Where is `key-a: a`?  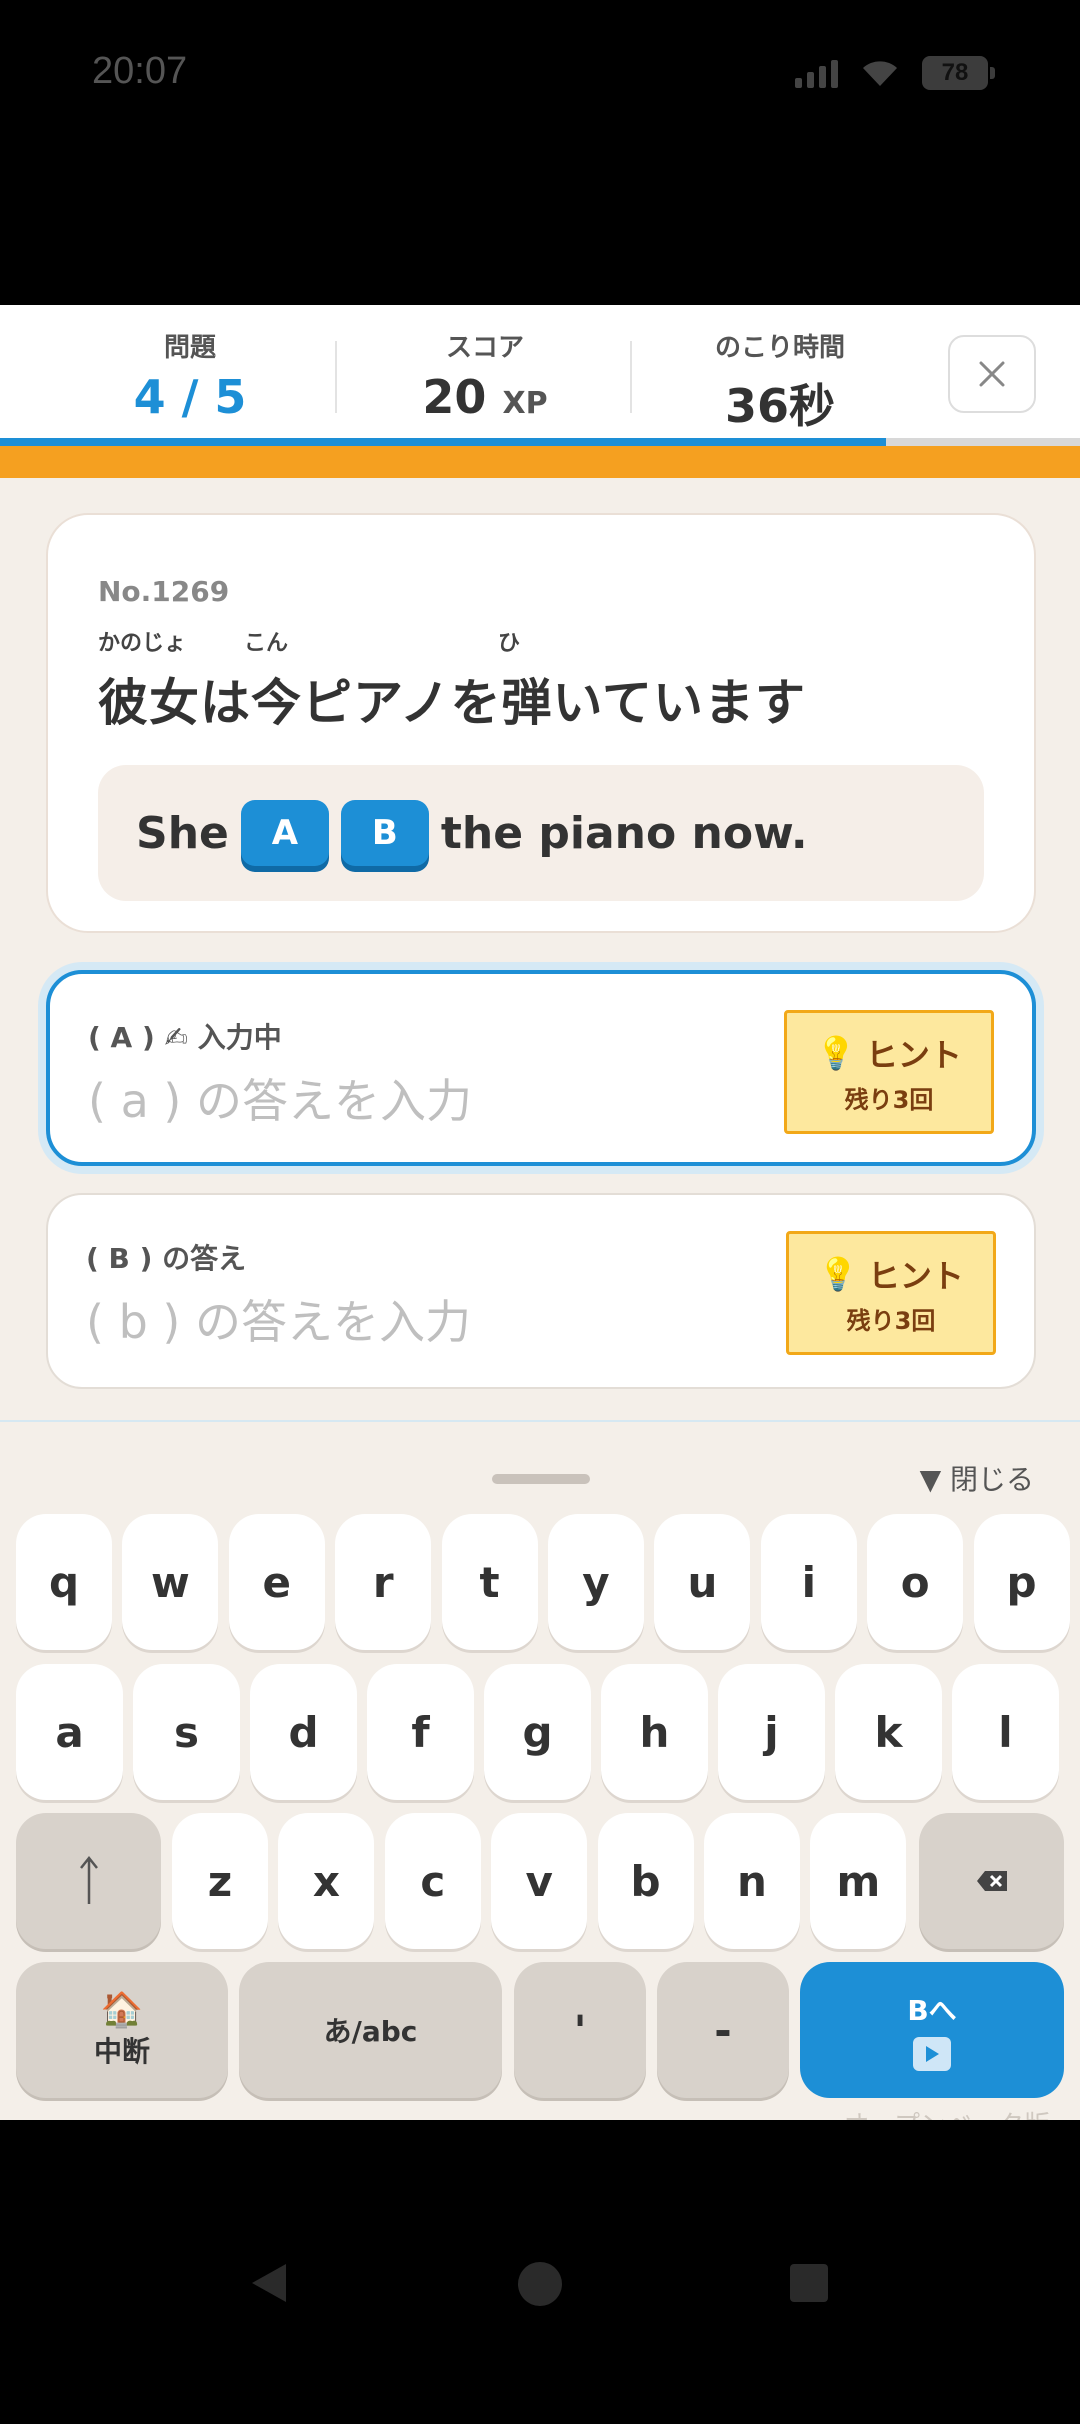
key-a: a is located at coordinates (69, 1732).